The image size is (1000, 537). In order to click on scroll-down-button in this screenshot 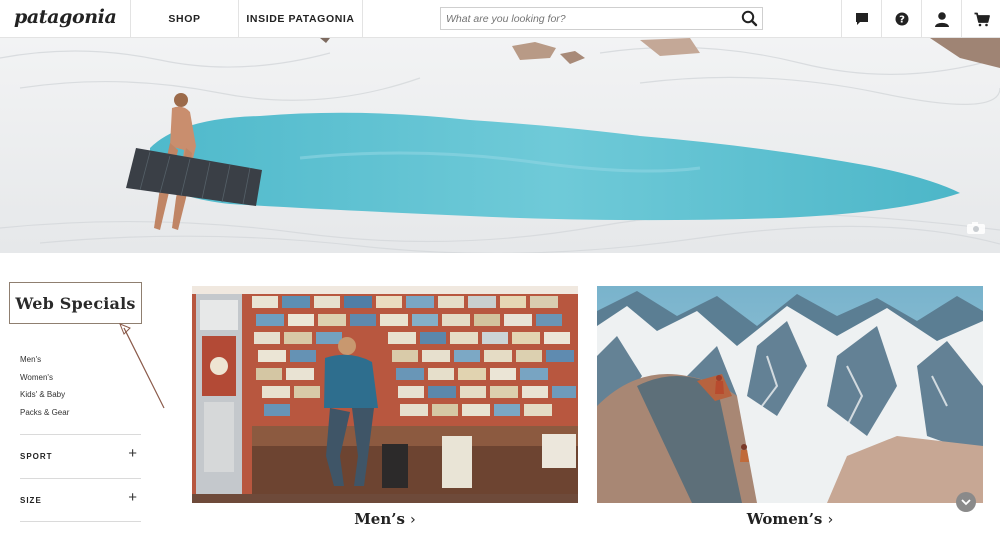, I will do `click(966, 502)`.